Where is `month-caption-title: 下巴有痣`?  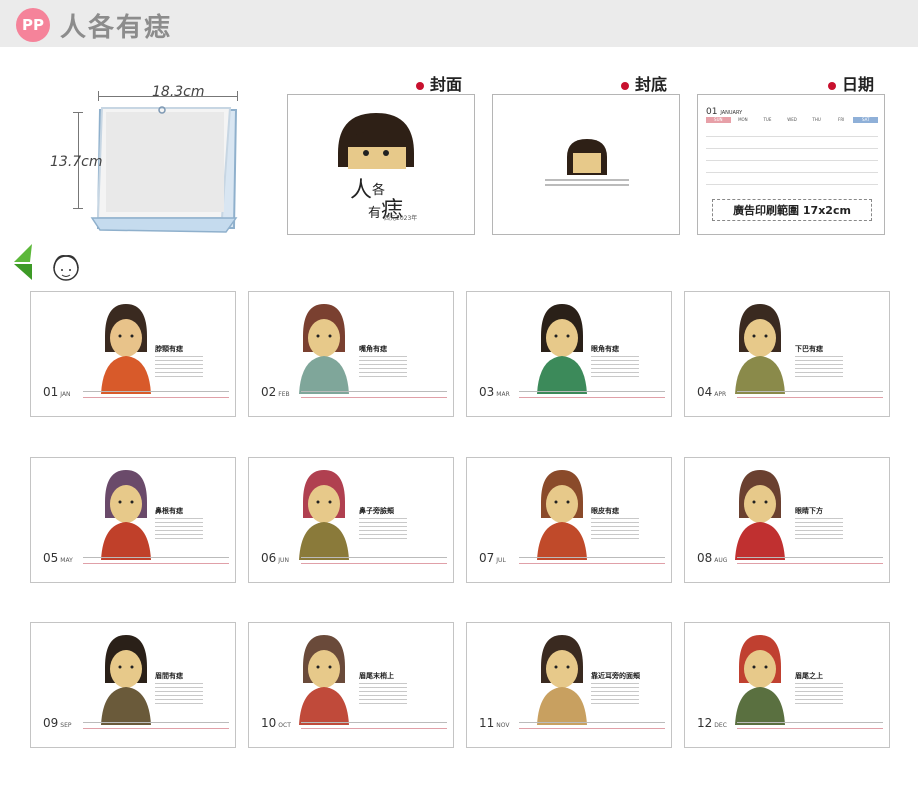
month-caption-title: 下巴有痣 is located at coordinates (809, 348).